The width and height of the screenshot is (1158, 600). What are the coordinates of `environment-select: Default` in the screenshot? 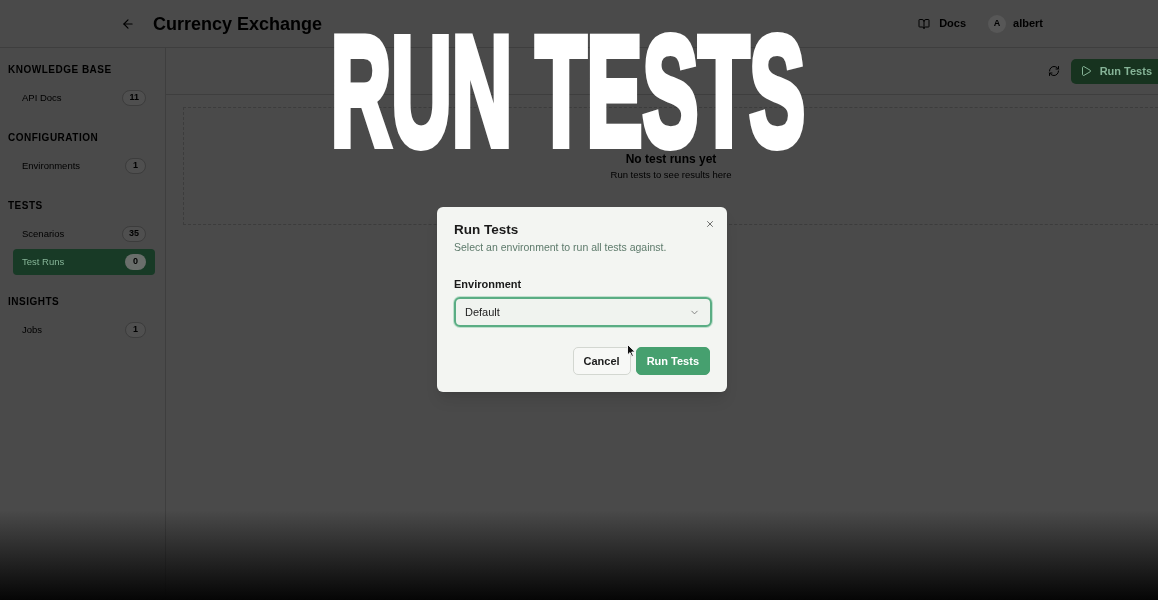 It's located at (583, 312).